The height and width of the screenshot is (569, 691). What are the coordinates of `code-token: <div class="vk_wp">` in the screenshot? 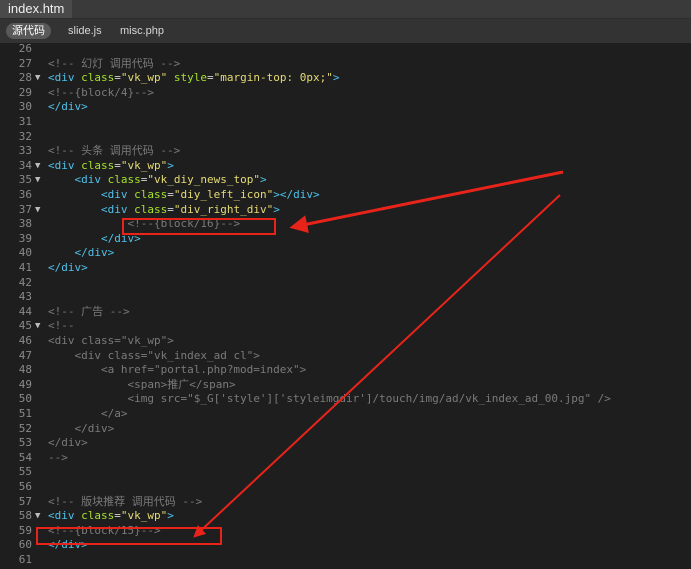 It's located at (111, 340).